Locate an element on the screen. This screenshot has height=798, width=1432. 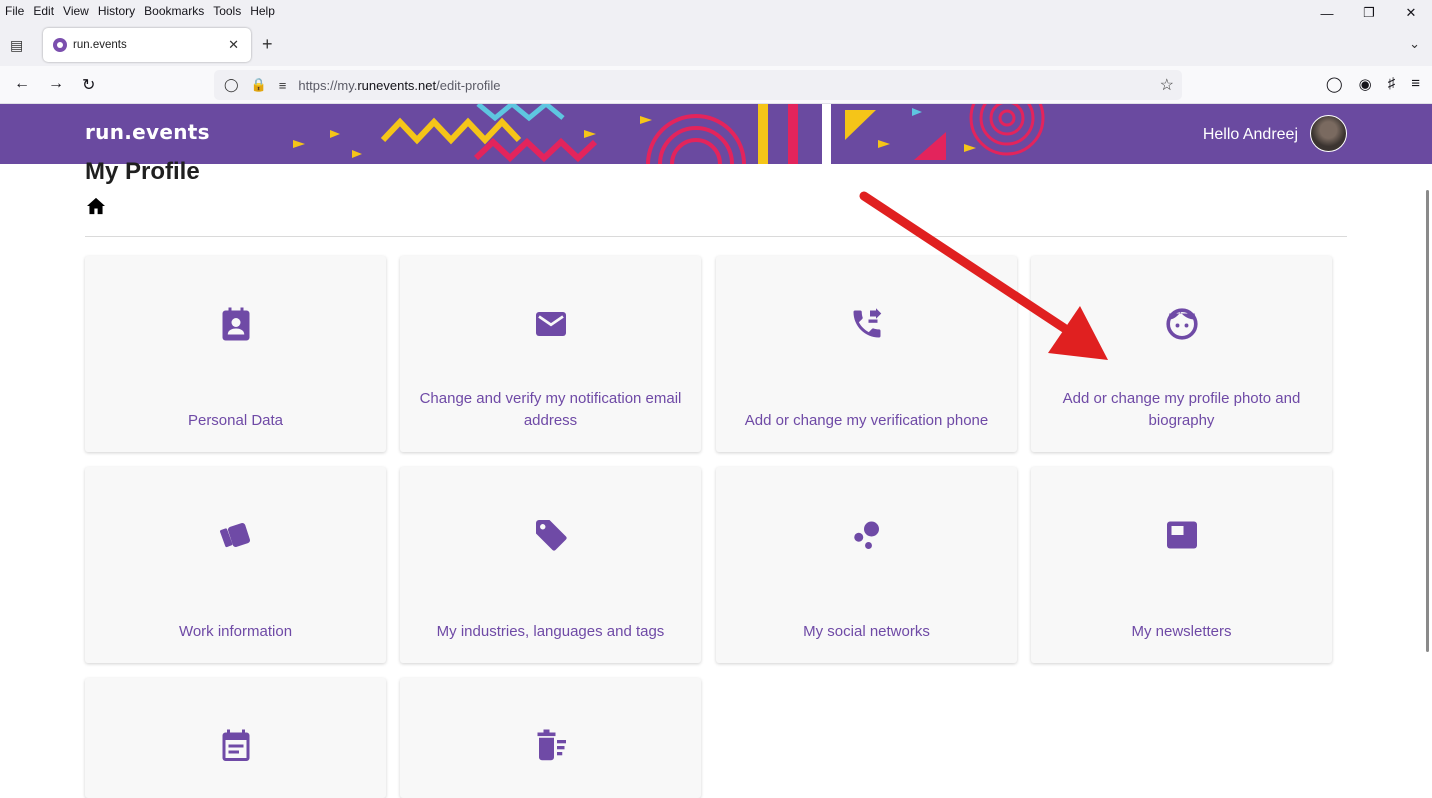
card-verification-phone: Add or change my verification phone is located at coordinates (866, 354).